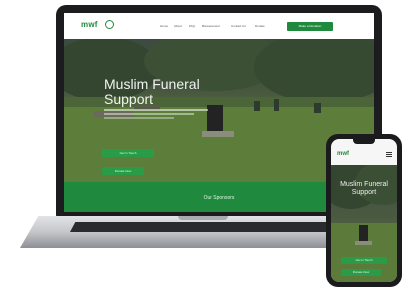  I want to click on hero-title: Muslim Funeral Support, so click(152, 91).